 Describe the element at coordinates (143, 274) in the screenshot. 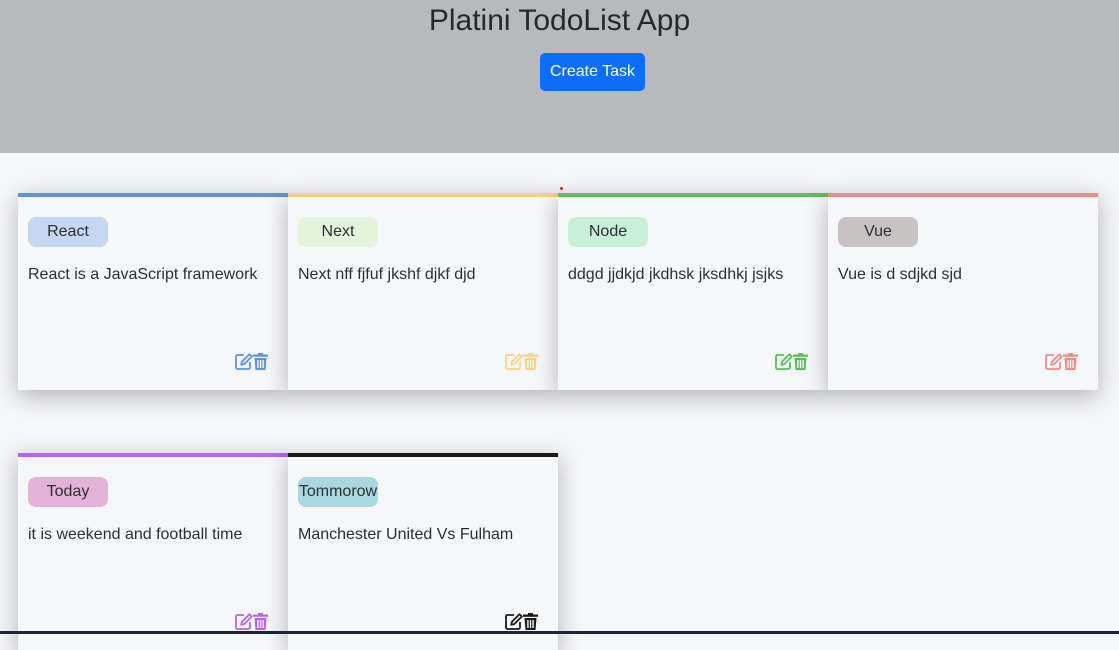

I see `task-description: React is a JavaScript framework` at that location.